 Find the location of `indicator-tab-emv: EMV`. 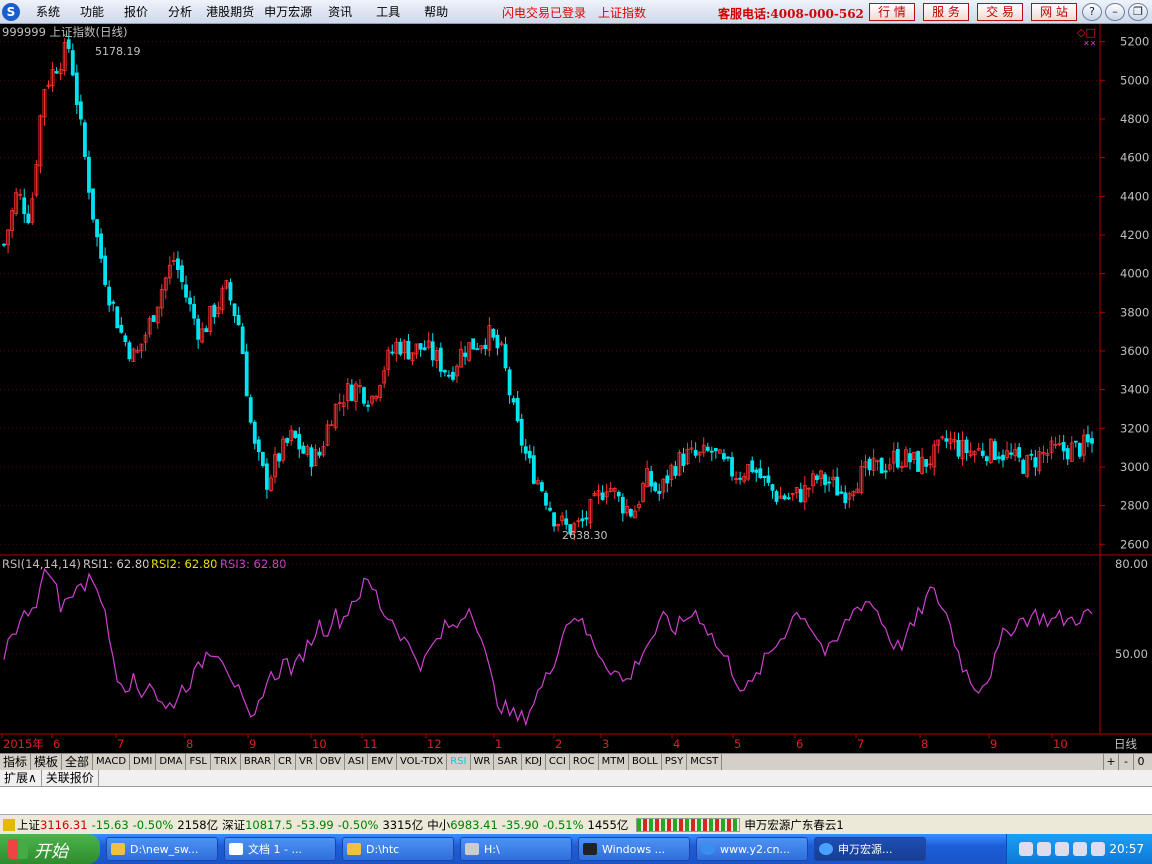

indicator-tab-emv: EMV is located at coordinates (382, 762).